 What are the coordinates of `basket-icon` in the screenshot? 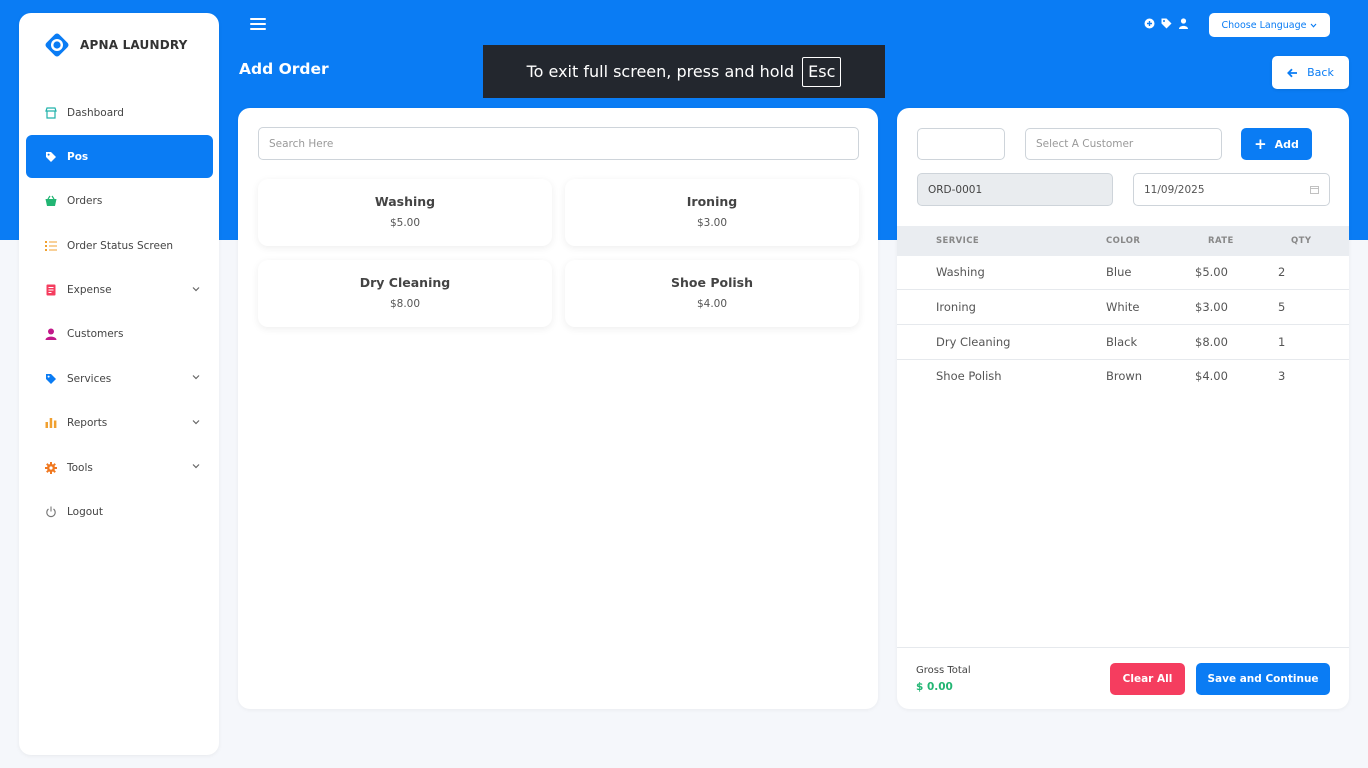 It's located at (51, 201).